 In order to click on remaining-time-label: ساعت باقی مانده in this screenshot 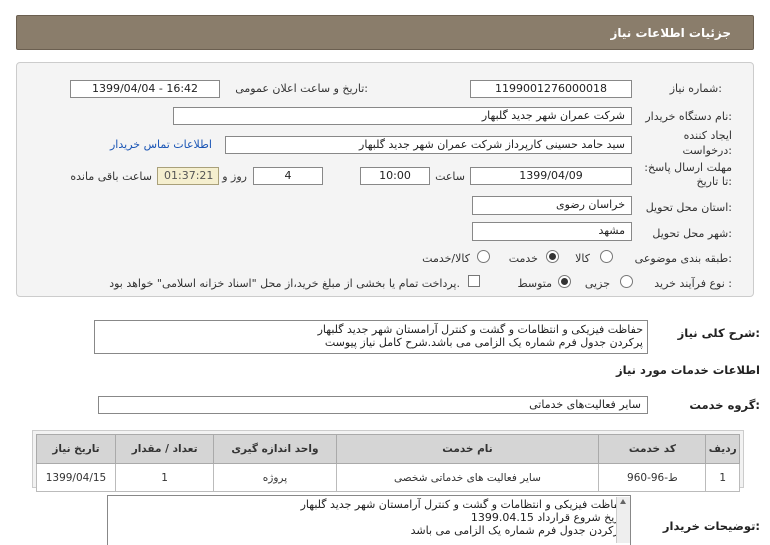, I will do `click(111, 176)`.